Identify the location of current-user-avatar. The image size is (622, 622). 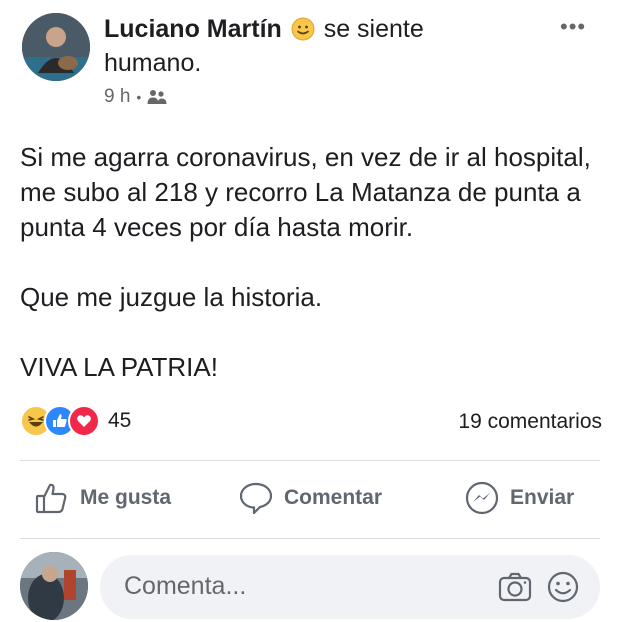
(54, 586).